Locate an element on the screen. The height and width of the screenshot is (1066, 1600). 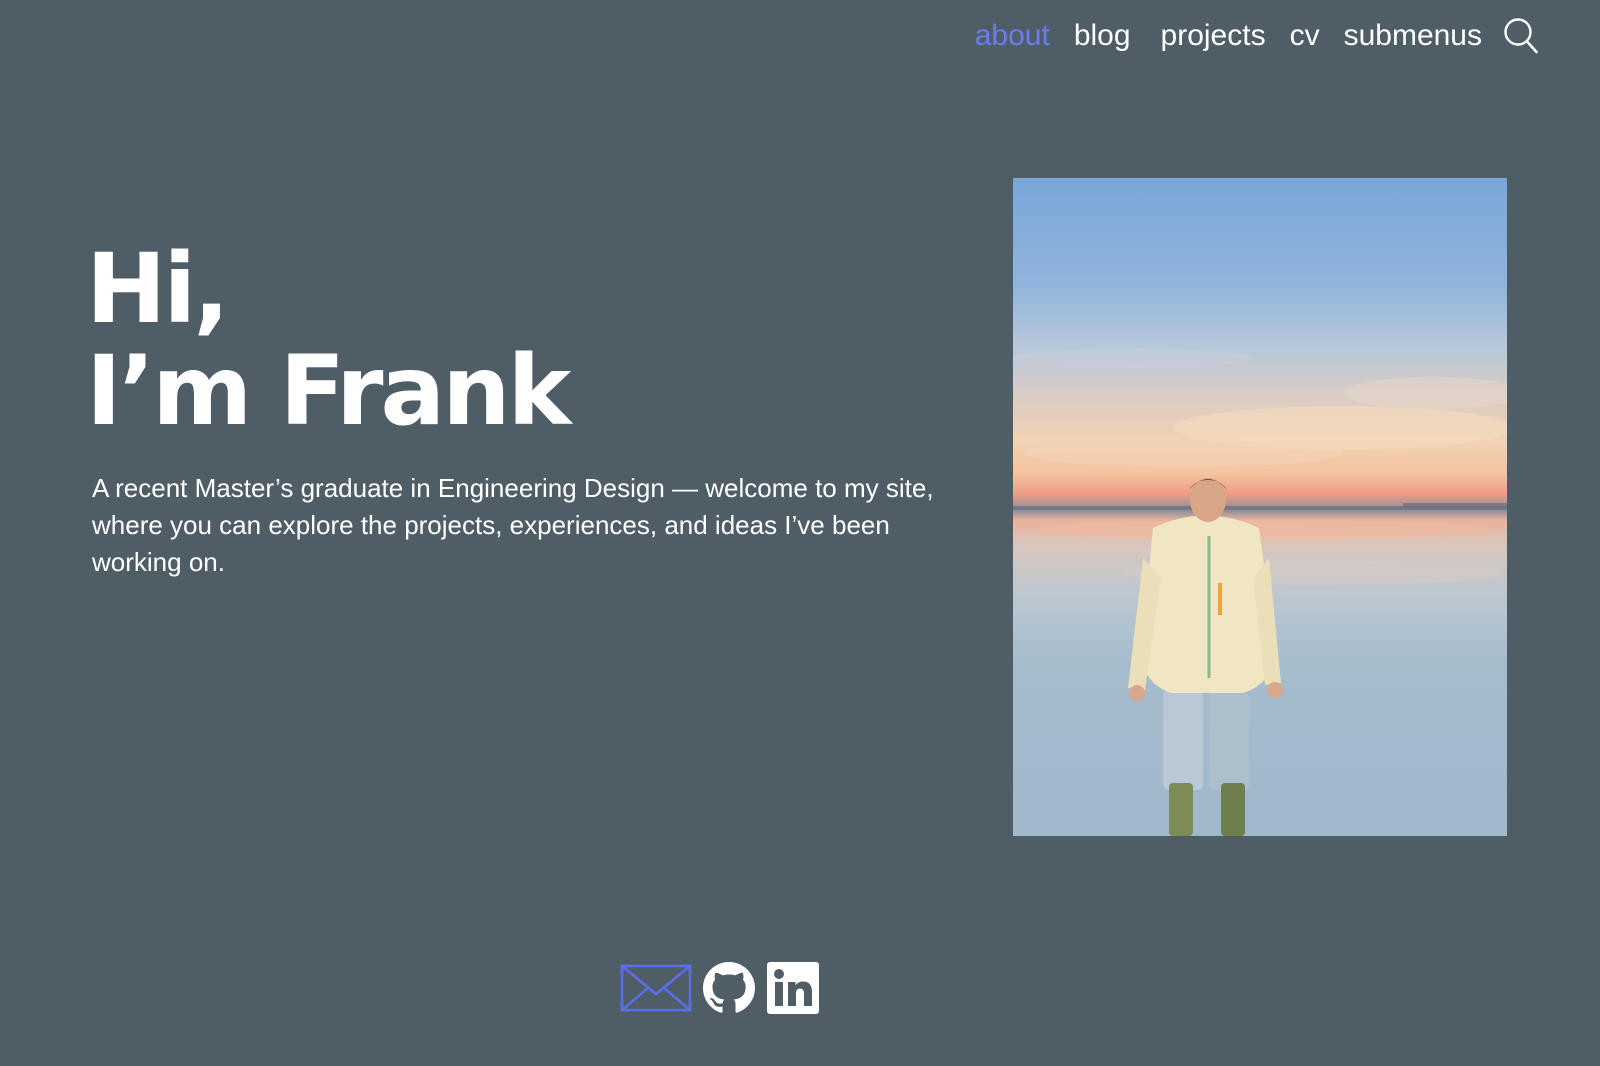
title-name: I’m Frank is located at coordinates (328, 391).